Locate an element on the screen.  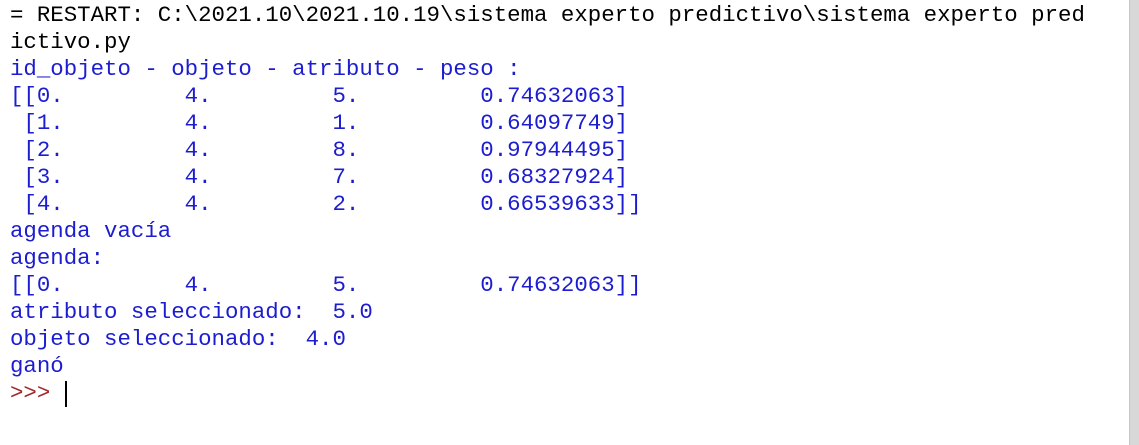
output-line: agenda vacía is located at coordinates (91, 231).